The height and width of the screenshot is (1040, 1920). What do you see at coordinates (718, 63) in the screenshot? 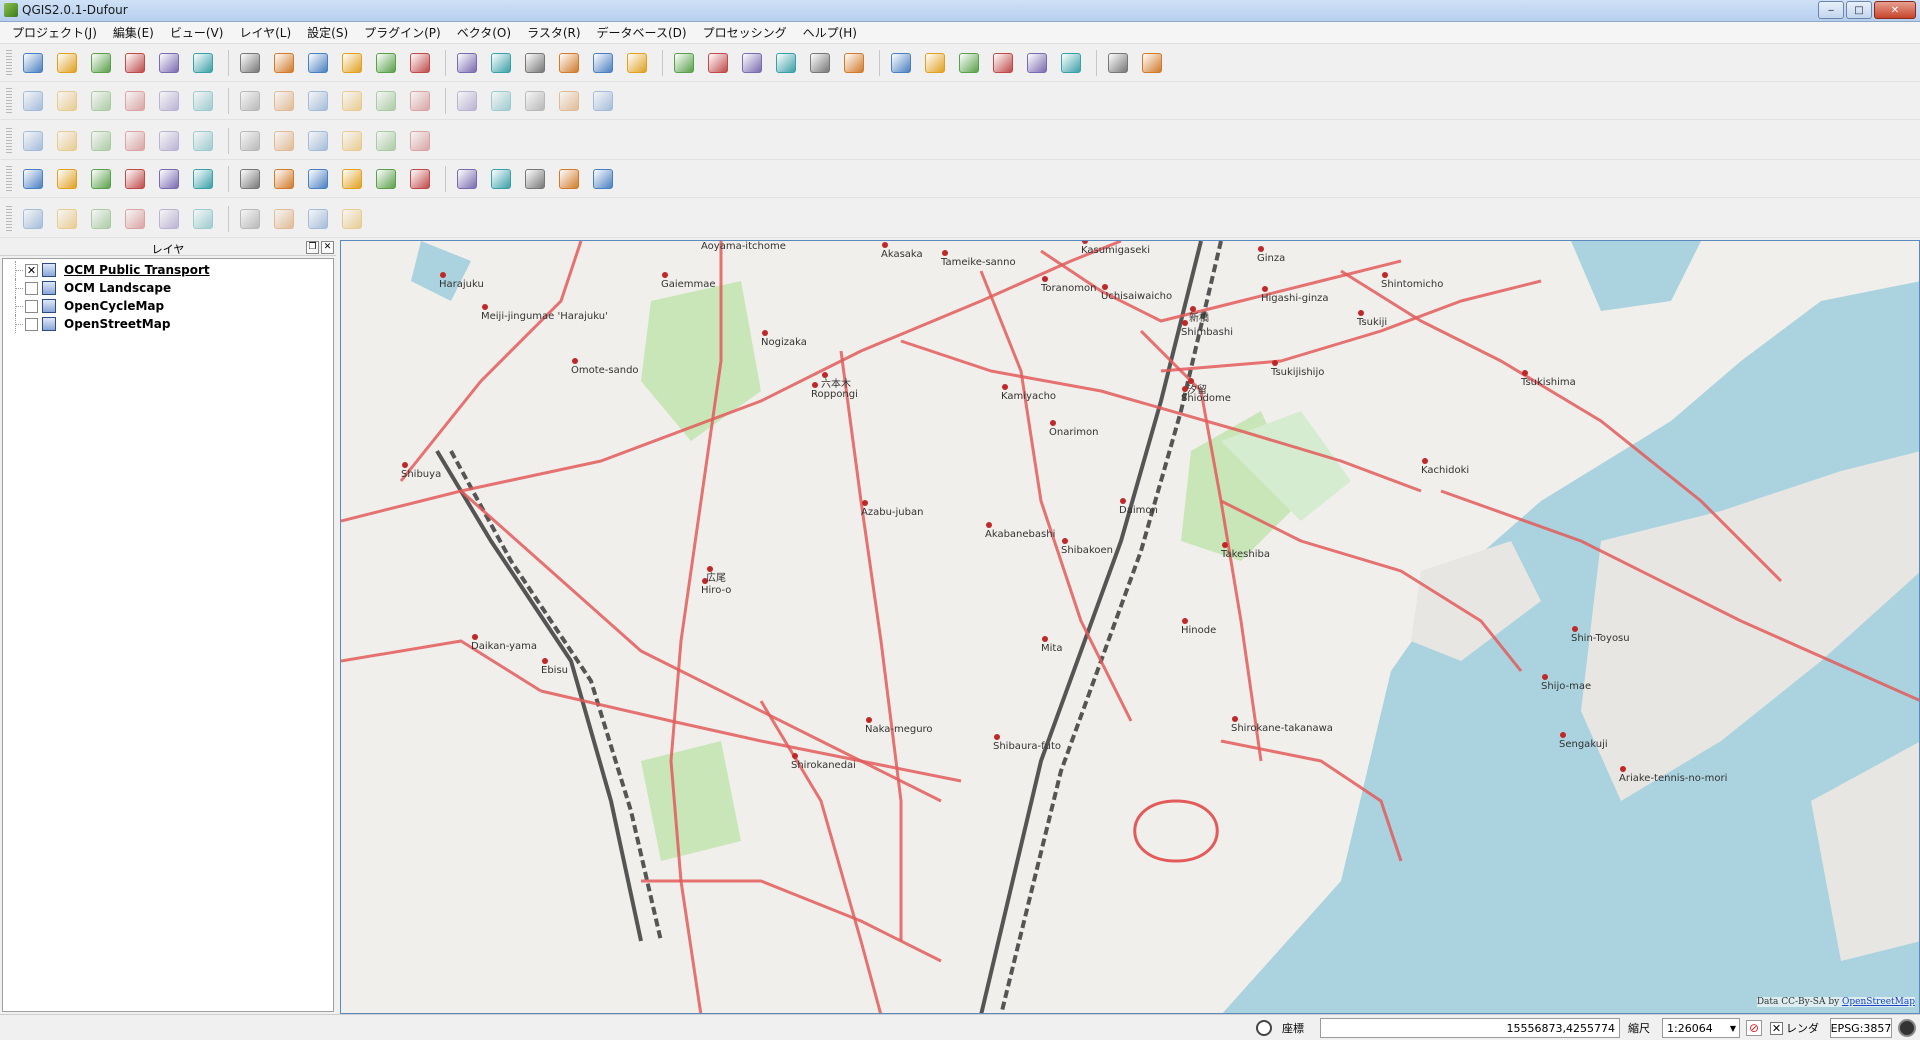
I see `select-button` at bounding box center [718, 63].